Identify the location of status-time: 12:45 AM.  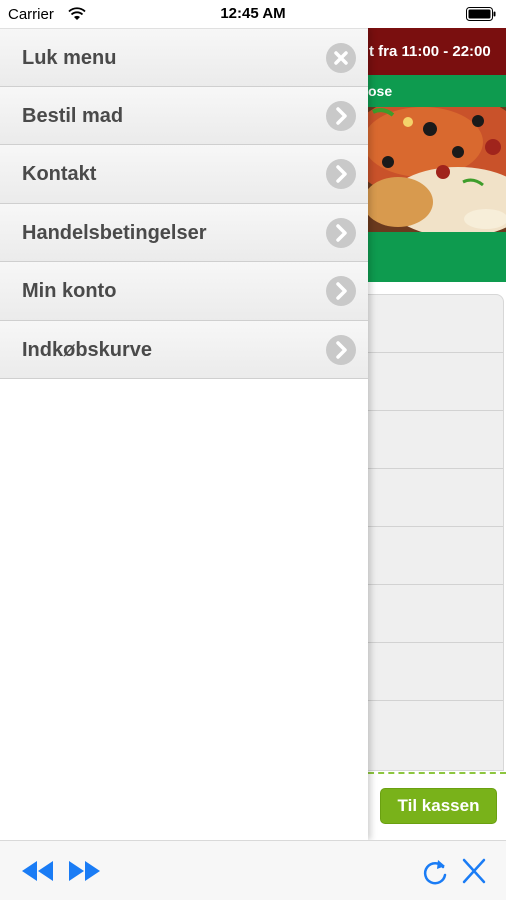
(253, 13).